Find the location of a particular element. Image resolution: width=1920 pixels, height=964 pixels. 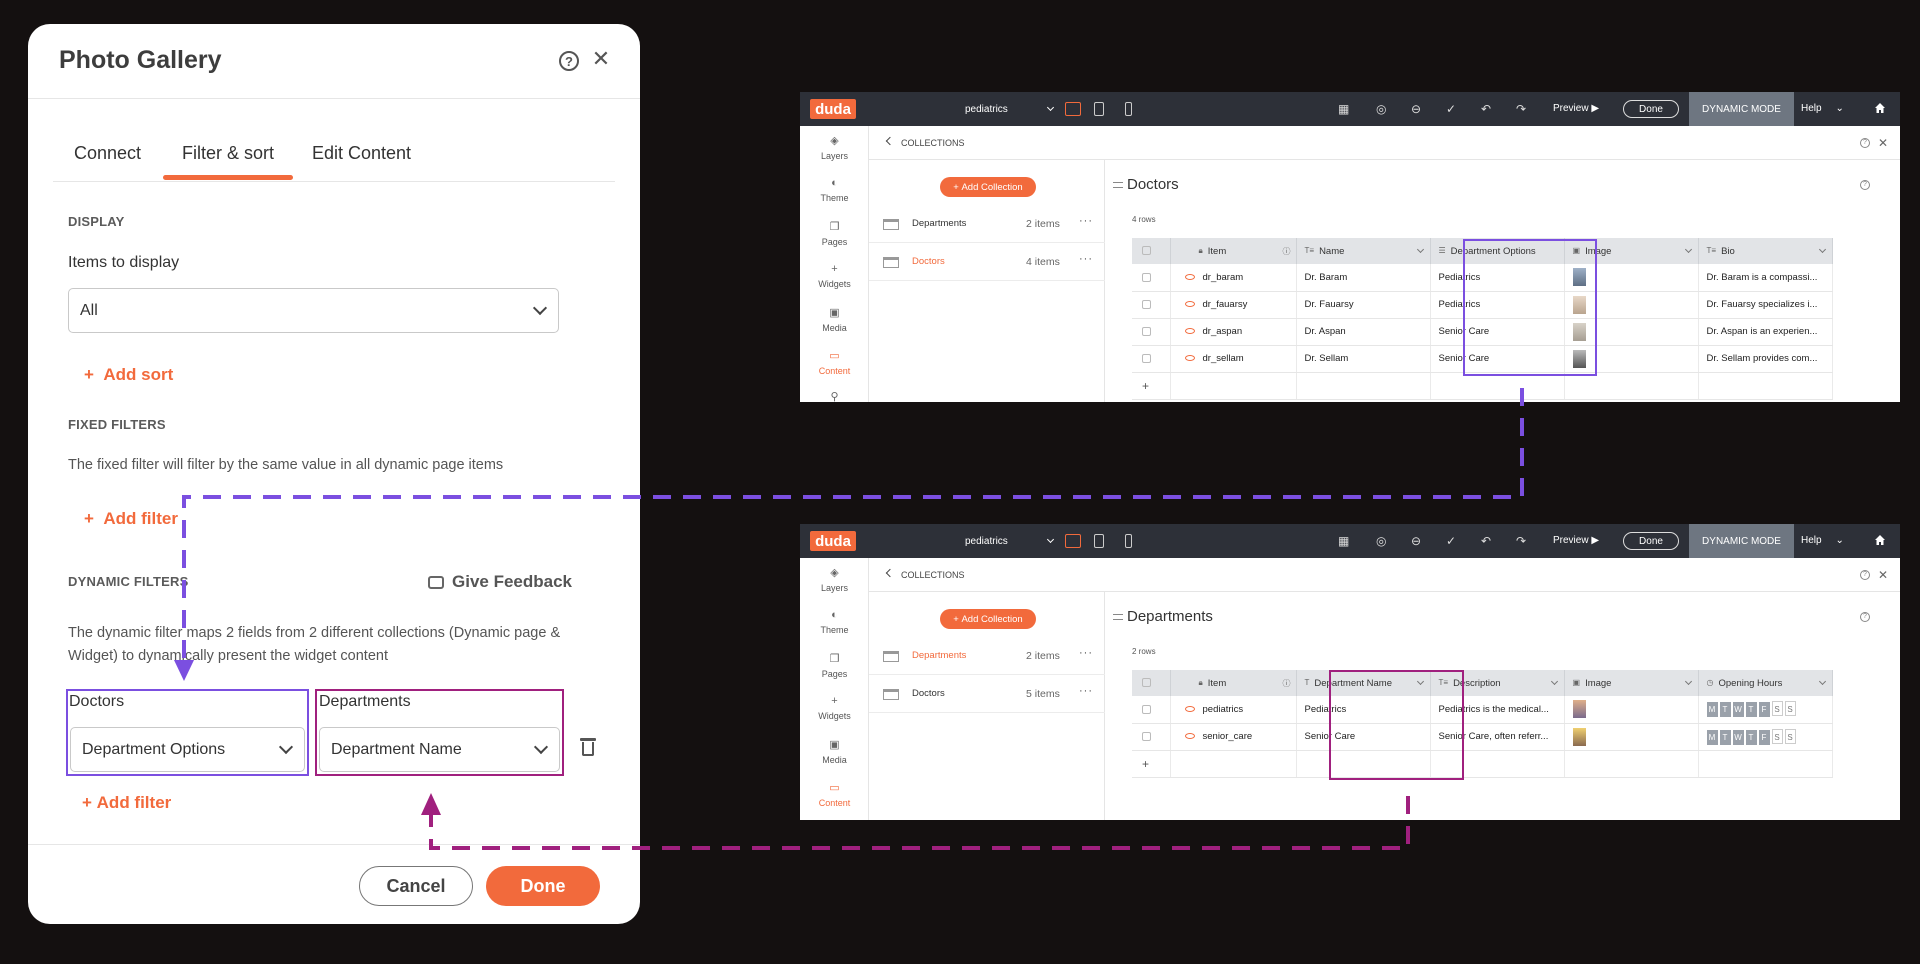

purple-arrowhead is located at coordinates (184, 670).